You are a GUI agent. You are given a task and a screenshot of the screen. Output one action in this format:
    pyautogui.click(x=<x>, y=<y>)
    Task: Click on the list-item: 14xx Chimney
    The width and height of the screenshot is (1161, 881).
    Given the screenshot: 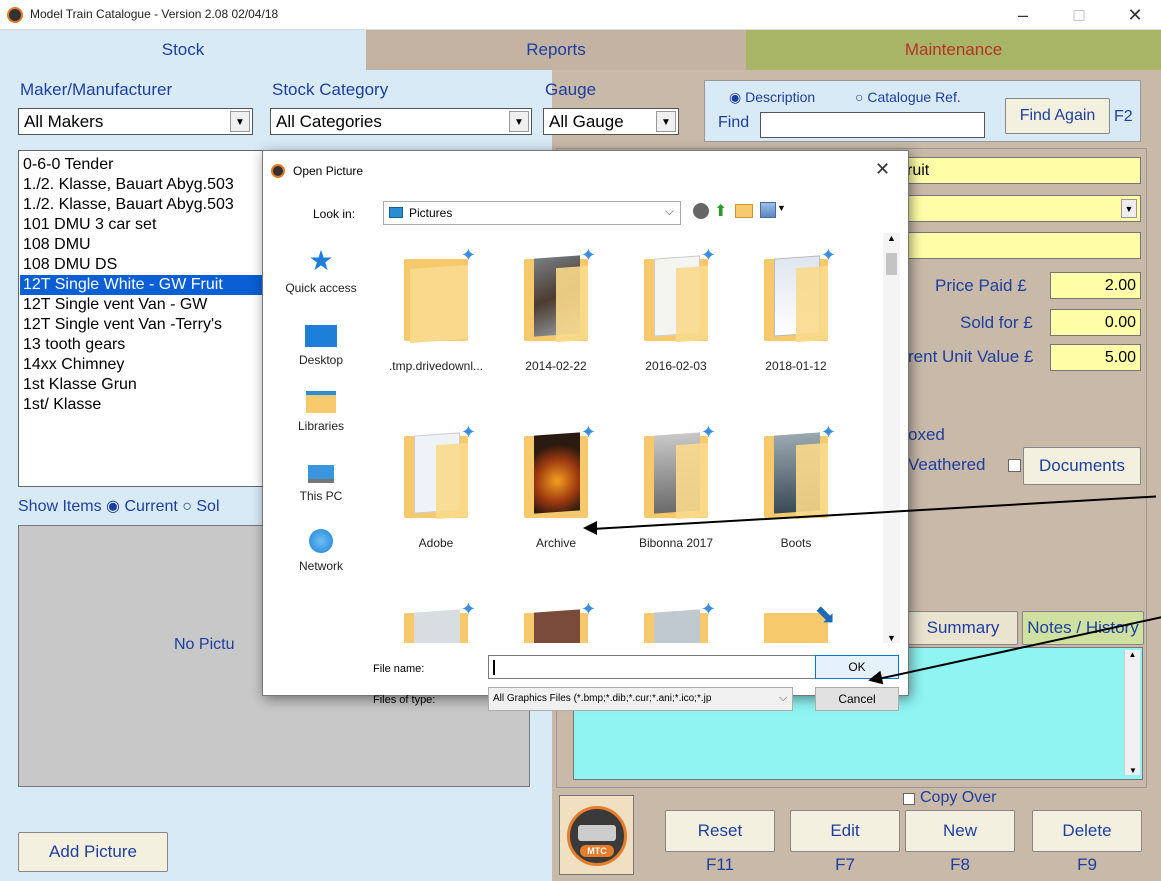 What is the action you would take?
    pyautogui.click(x=73, y=365)
    